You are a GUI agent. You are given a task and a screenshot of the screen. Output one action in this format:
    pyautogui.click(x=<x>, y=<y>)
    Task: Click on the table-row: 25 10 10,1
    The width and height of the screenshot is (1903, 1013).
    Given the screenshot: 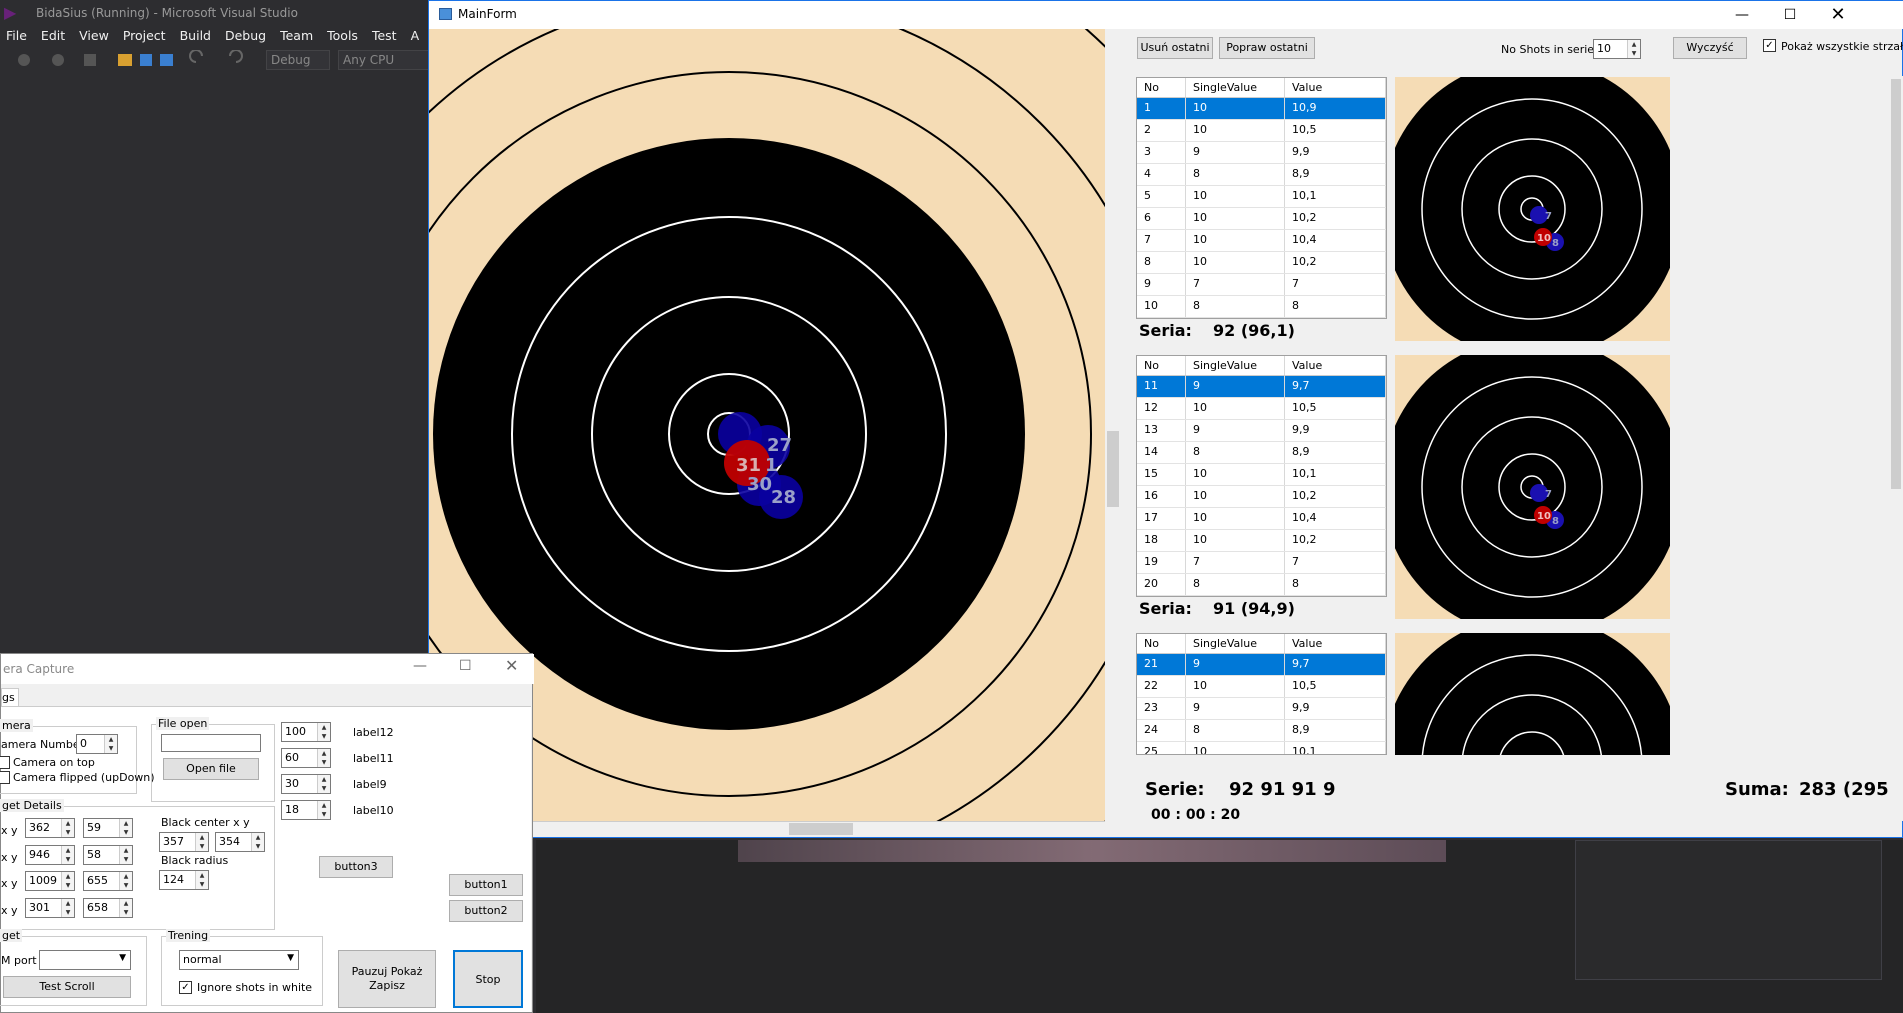 What is the action you would take?
    pyautogui.click(x=1261, y=748)
    